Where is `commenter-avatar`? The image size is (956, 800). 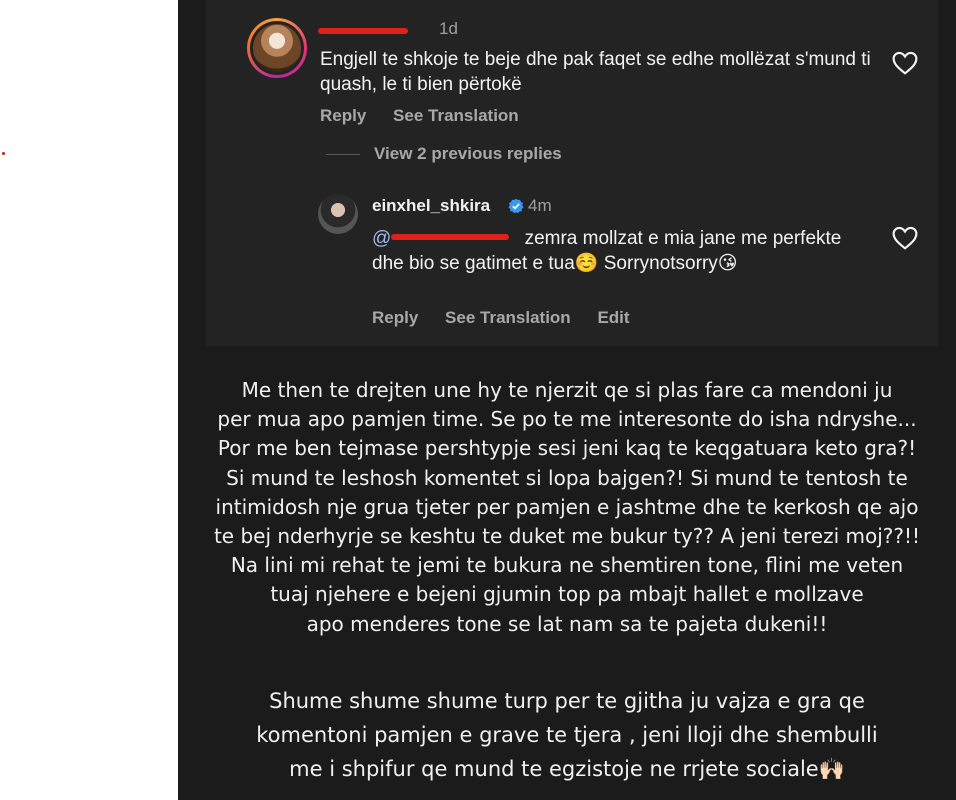 commenter-avatar is located at coordinates (277, 48).